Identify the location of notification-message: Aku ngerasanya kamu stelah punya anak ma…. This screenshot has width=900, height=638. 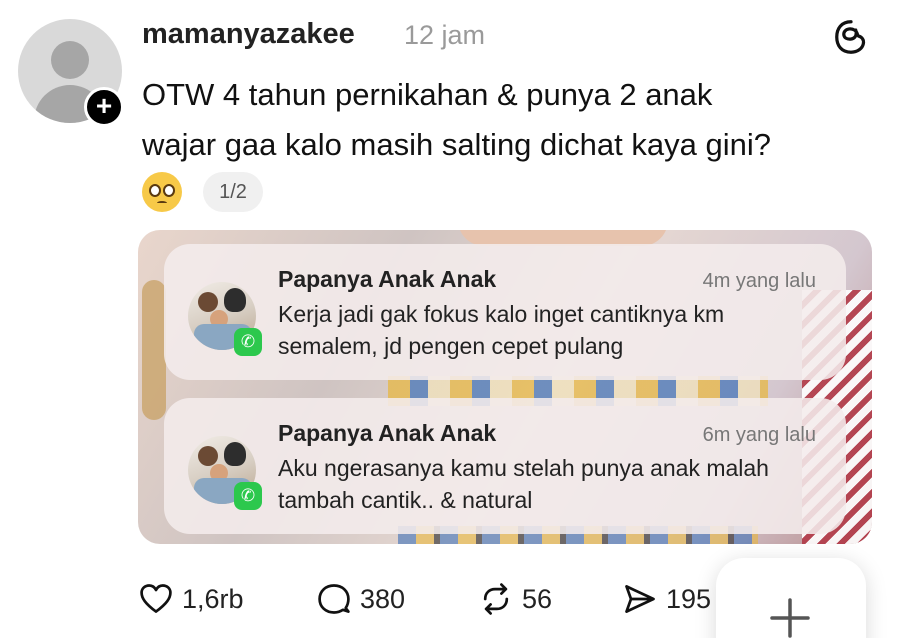
(523, 484).